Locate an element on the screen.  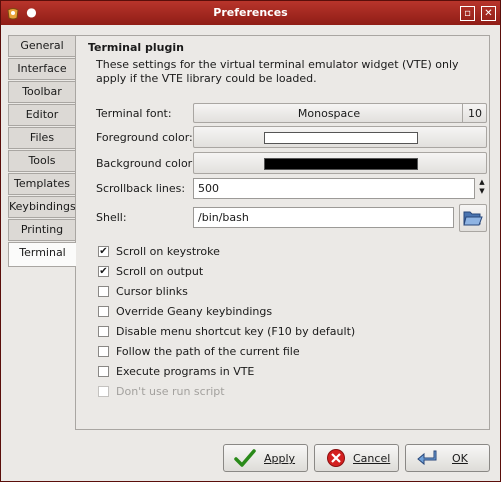
checkbox-label: Override Geany keybindings is located at coordinates (194, 311).